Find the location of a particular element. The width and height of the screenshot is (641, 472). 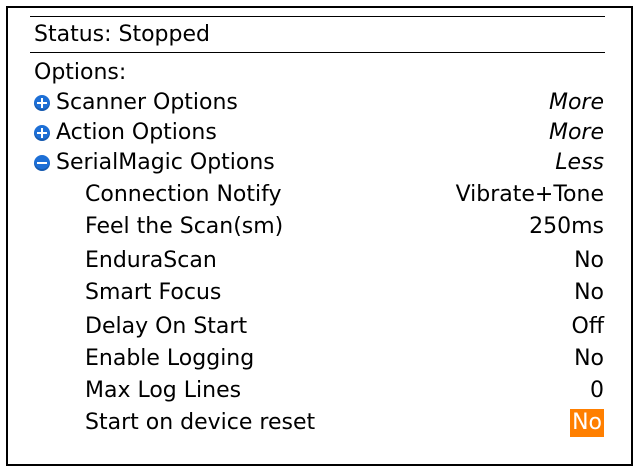

setting-max-log-lines: Max Log Lines 0 is located at coordinates (319, 391).